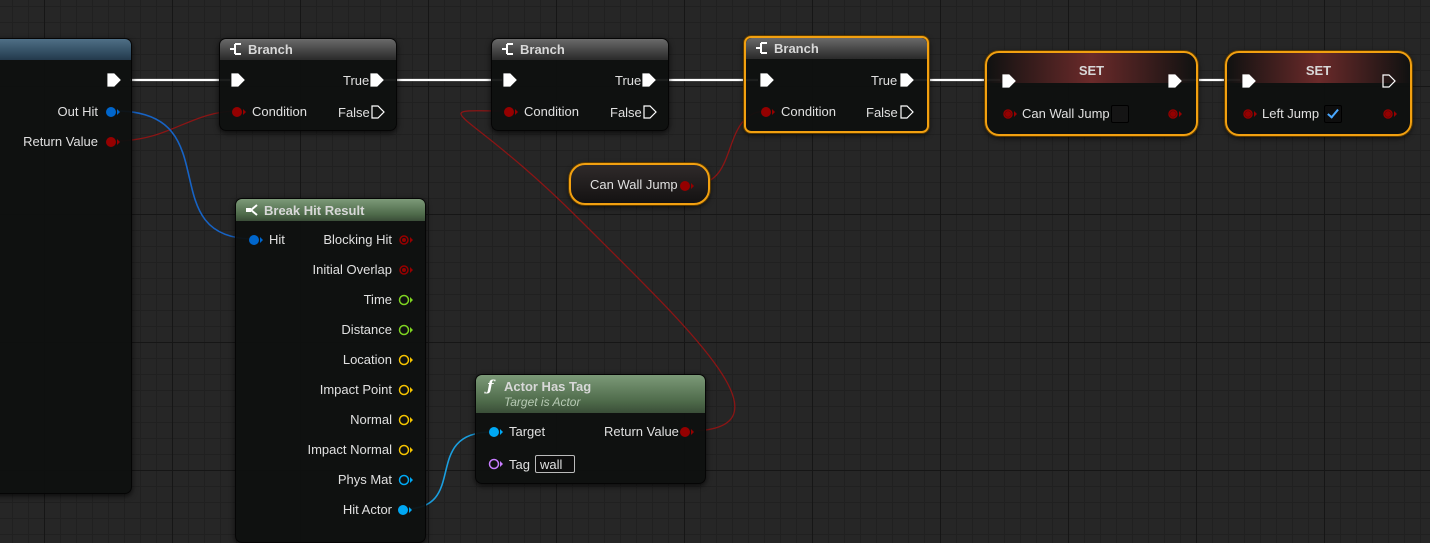 This screenshot has width=1430, height=543. What do you see at coordinates (367, 359) in the screenshot?
I see `output-label: Location` at bounding box center [367, 359].